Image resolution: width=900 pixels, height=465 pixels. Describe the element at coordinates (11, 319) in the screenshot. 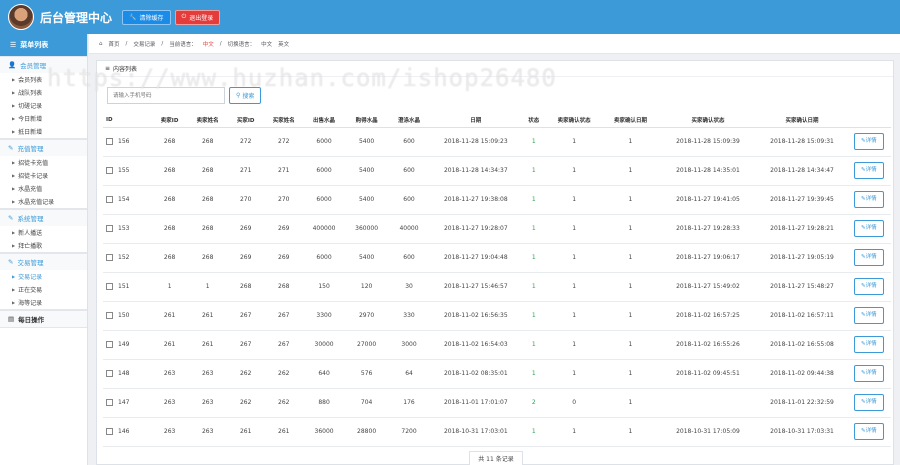

I see `document-icon: ▤` at that location.